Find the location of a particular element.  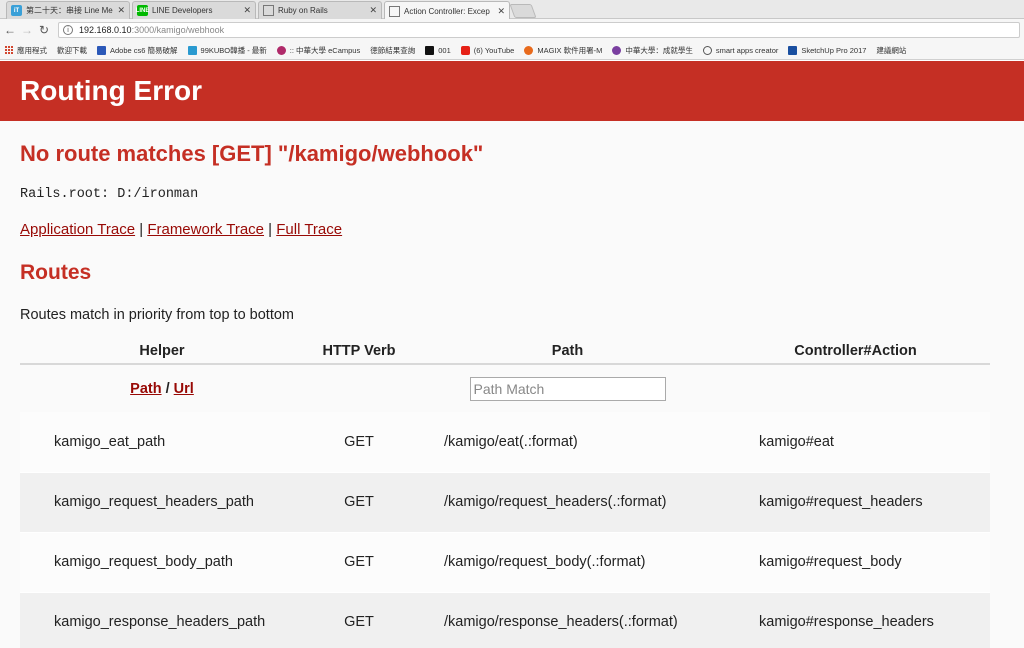

bookmark-item: :: 中華大學 eCampus is located at coordinates (318, 50).